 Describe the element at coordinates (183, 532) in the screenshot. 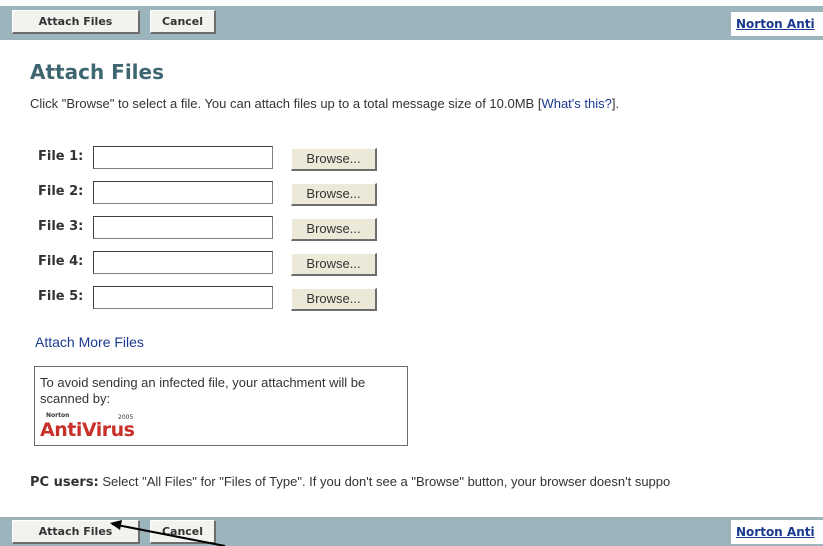

I see `cancel-button-bottom: Cancel` at that location.